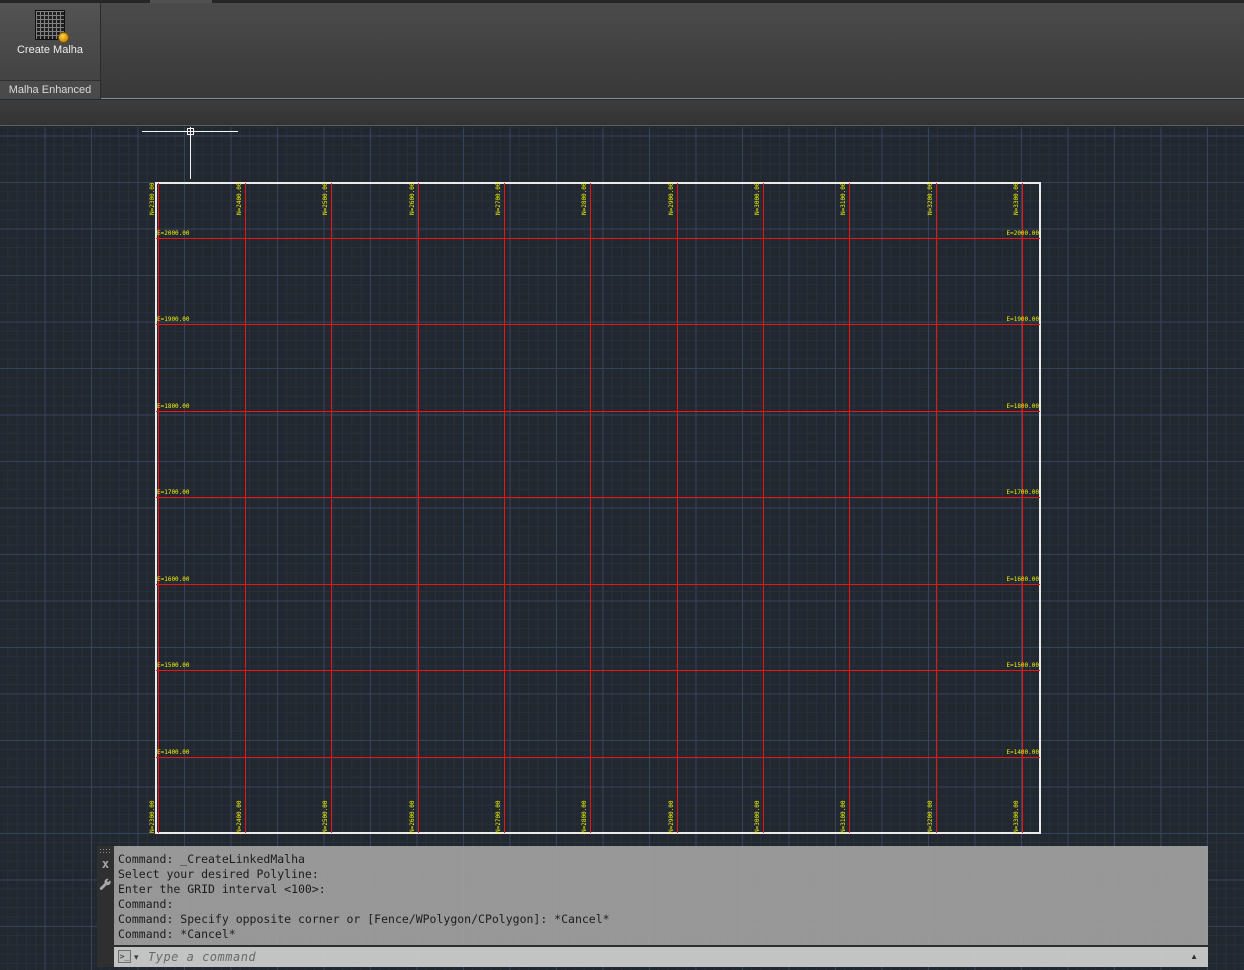 The image size is (1244, 970). I want to click on mesh-label-east-right: E=2000.00, so click(1018, 233).